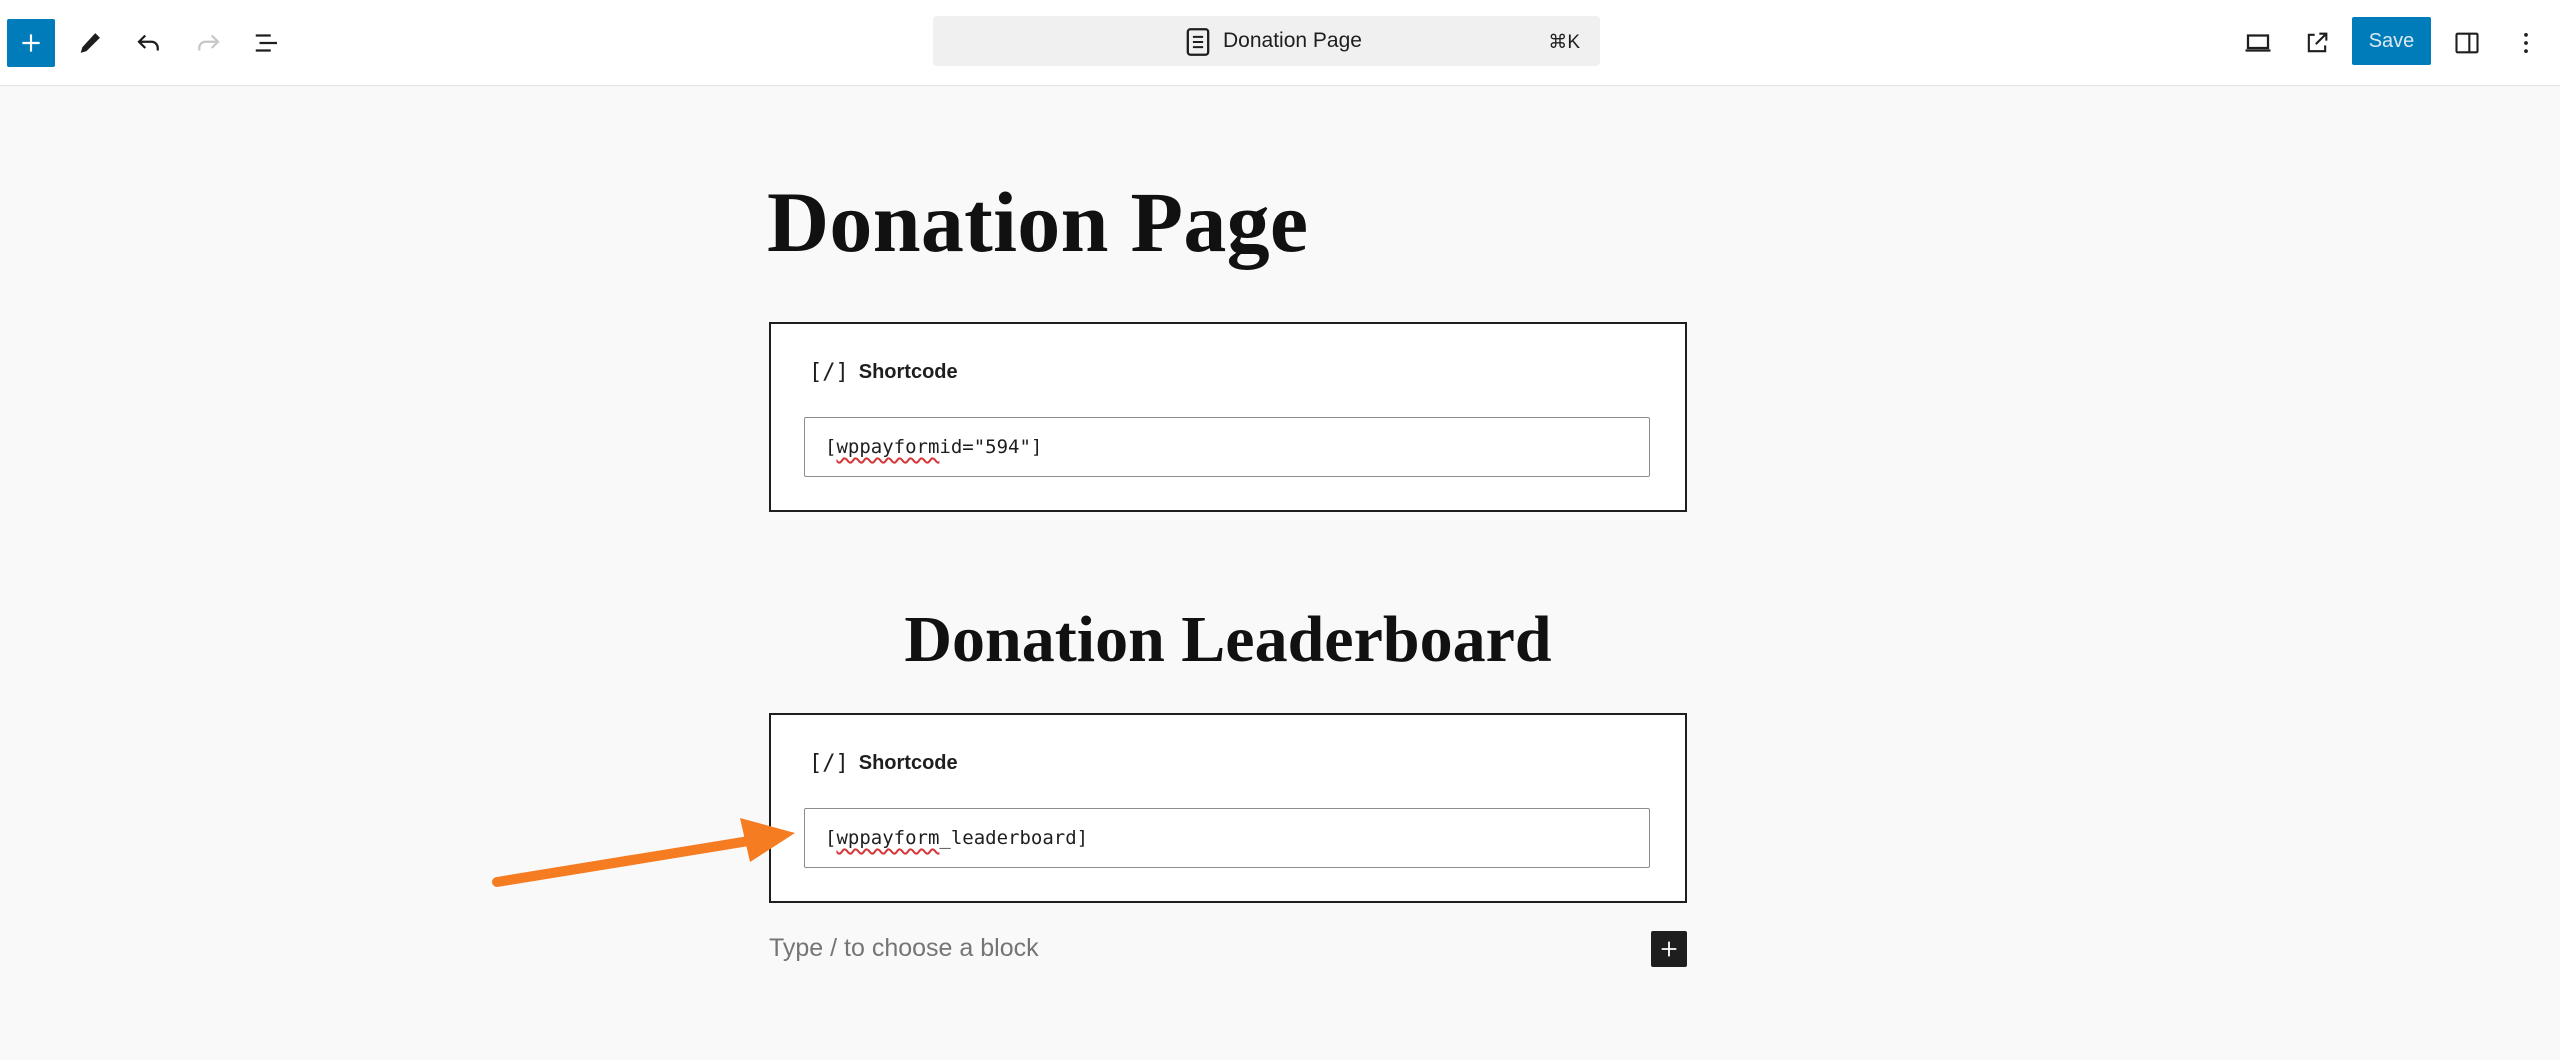 This screenshot has width=2560, height=1060. What do you see at coordinates (767, 840) in the screenshot?
I see `arrow-head` at bounding box center [767, 840].